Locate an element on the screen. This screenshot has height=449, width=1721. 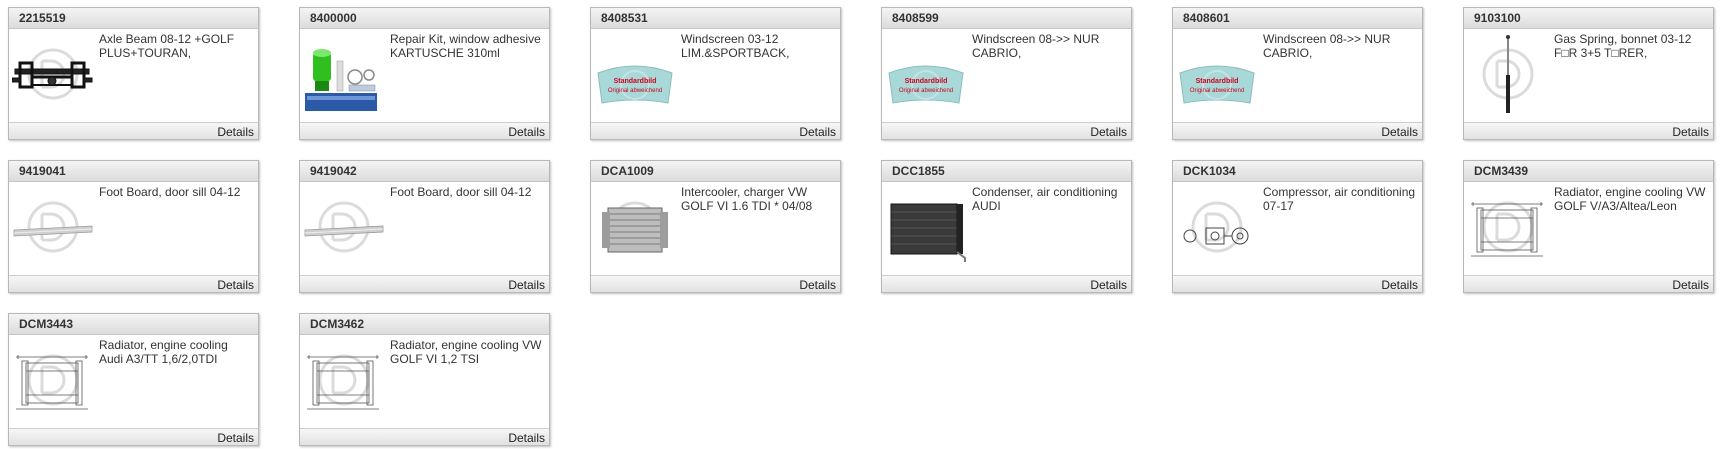
product-id: DCM3439 is located at coordinates (1588, 171).